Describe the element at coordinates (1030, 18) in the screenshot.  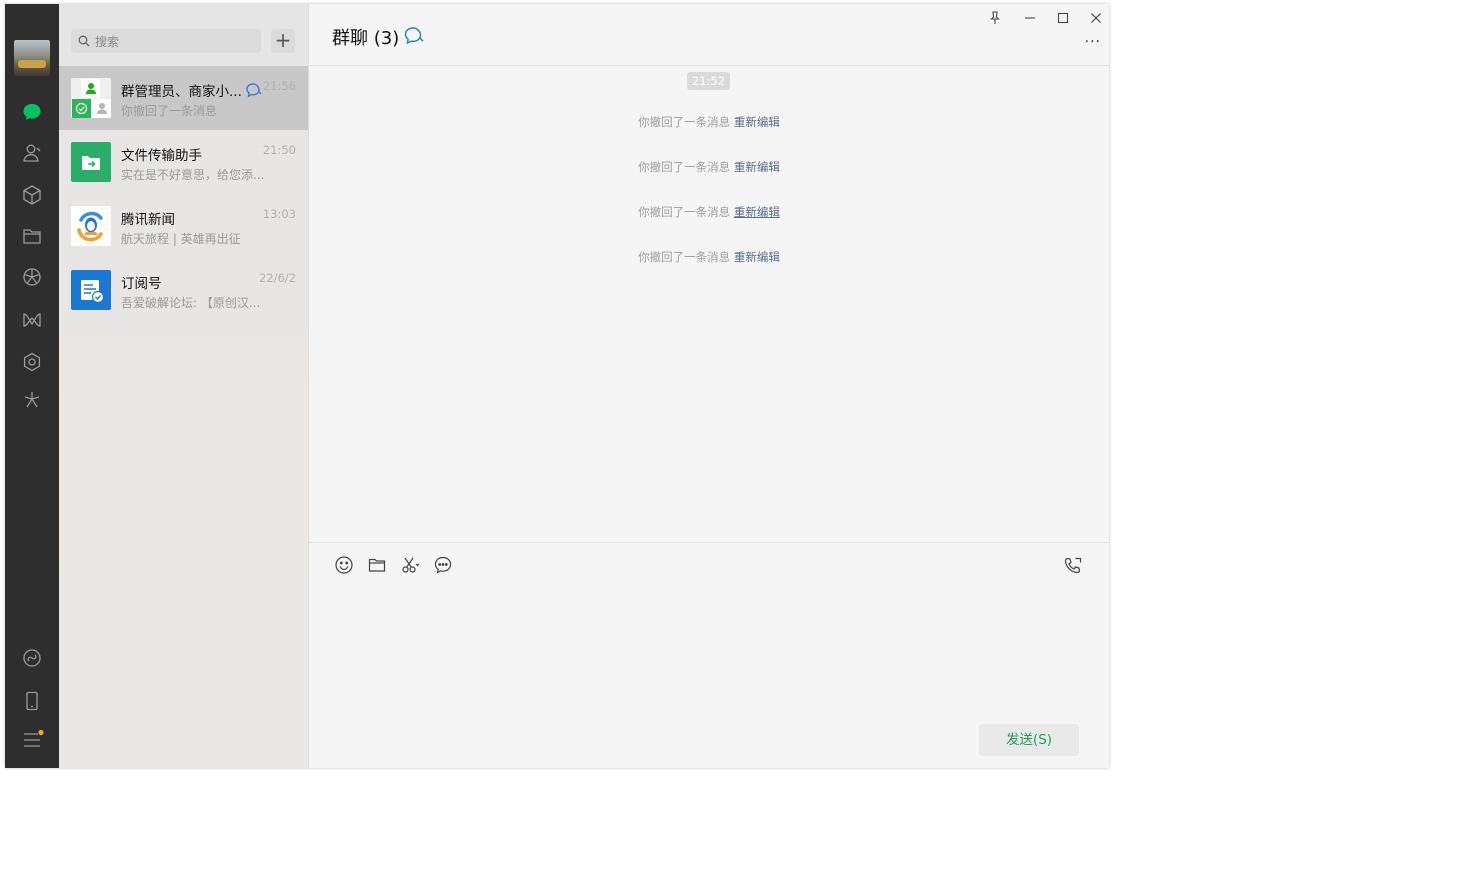
I see `minimize-icon` at that location.